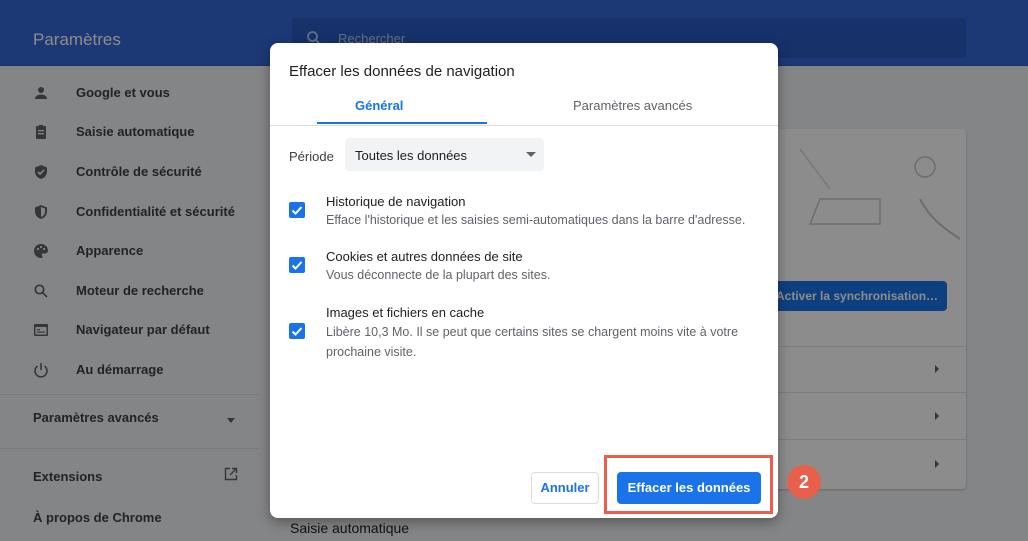  What do you see at coordinates (804, 482) in the screenshot?
I see `step-badge: 2` at bounding box center [804, 482].